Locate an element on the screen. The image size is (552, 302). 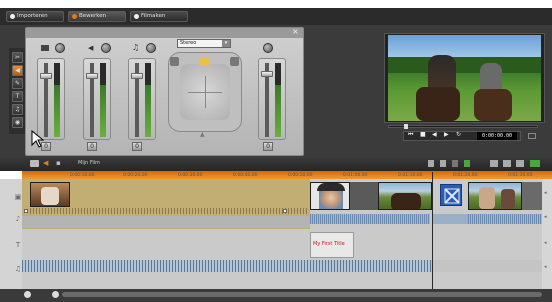
import-icon is located at coordinates (12, 16).